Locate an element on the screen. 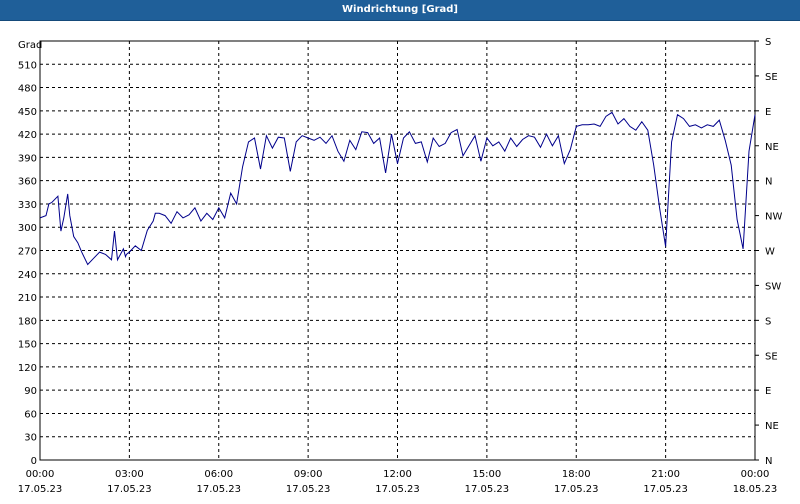  y-tick-label: 0 is located at coordinates (34, 461).